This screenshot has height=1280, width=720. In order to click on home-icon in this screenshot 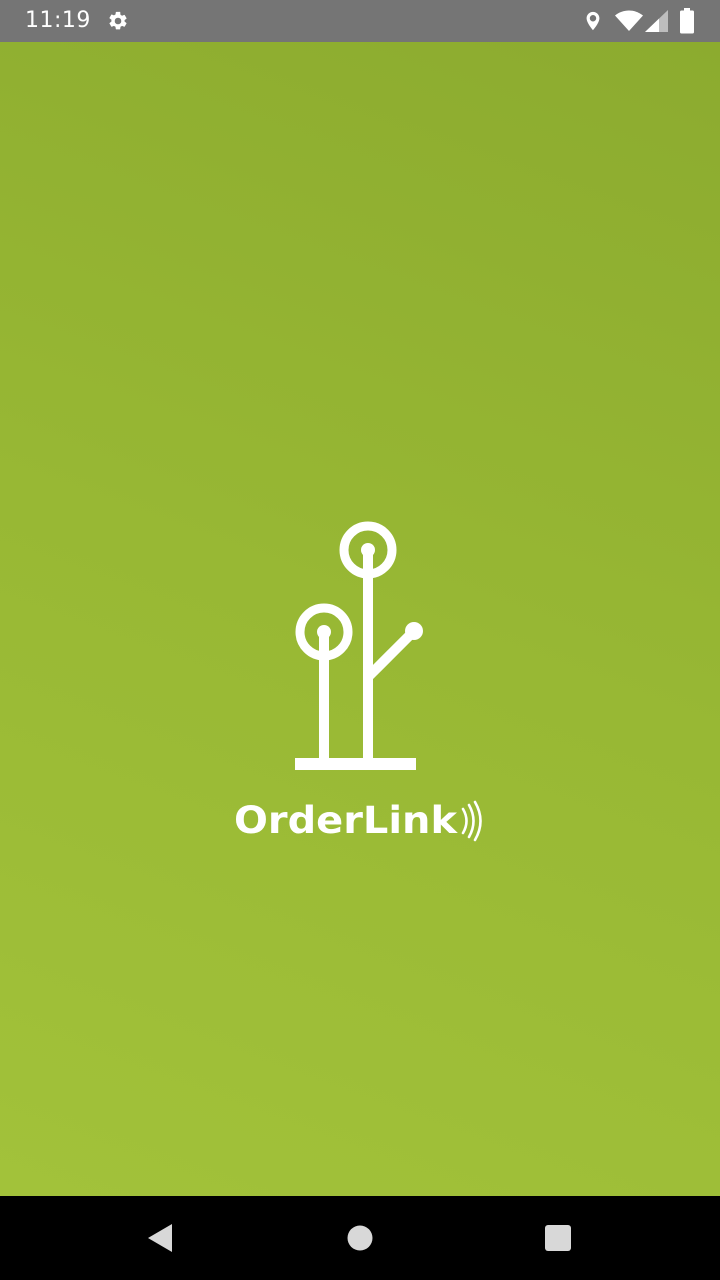, I will do `click(360, 1238)`.